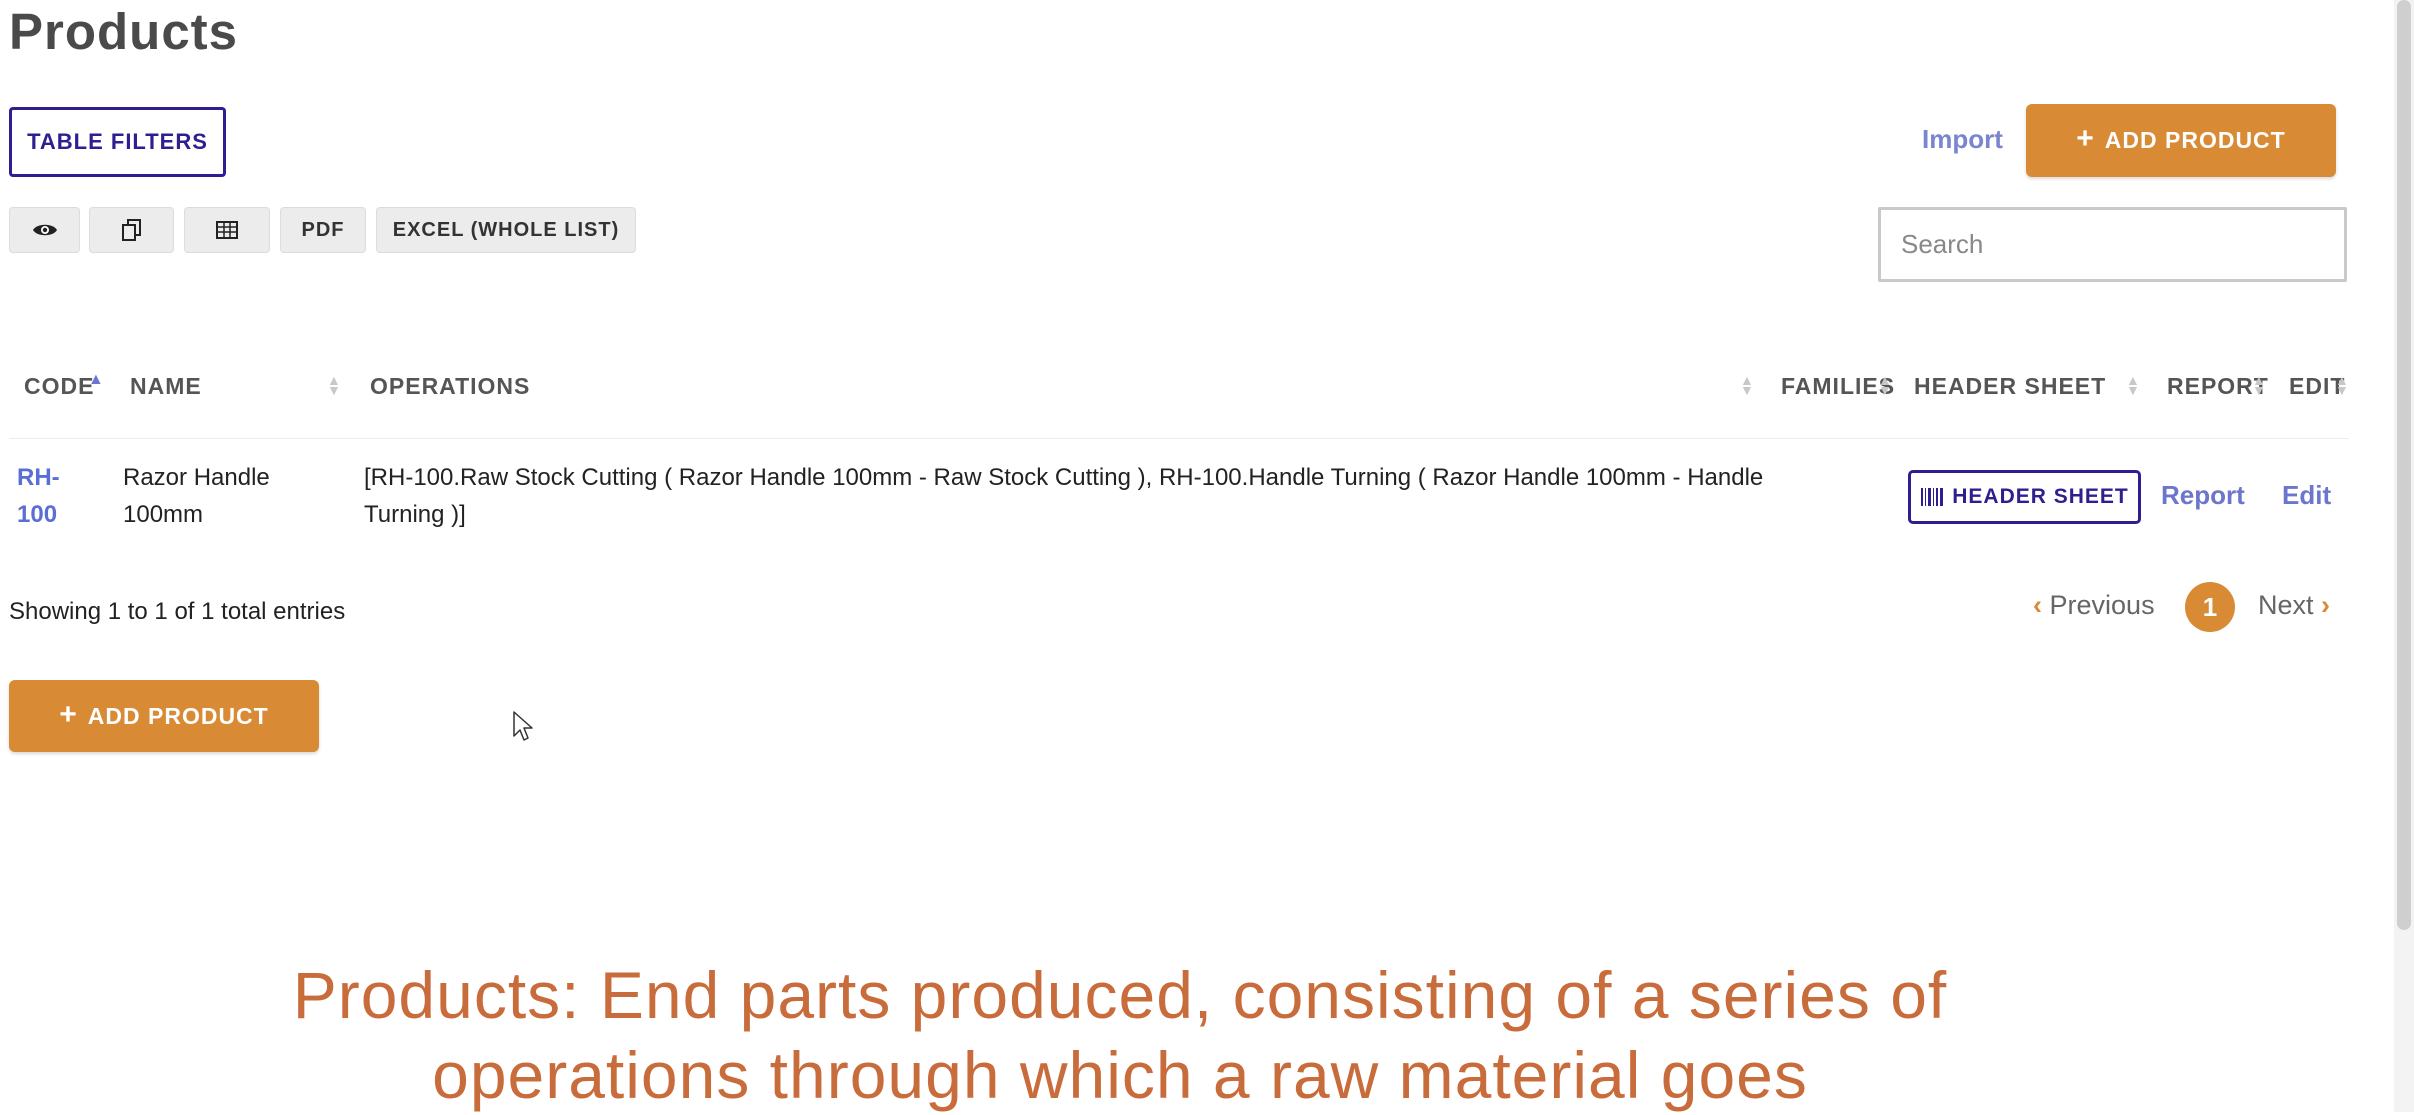 This screenshot has height=1115, width=2414. What do you see at coordinates (2040, 496) in the screenshot?
I see `header-sheet-label: HEADER SHEET` at bounding box center [2040, 496].